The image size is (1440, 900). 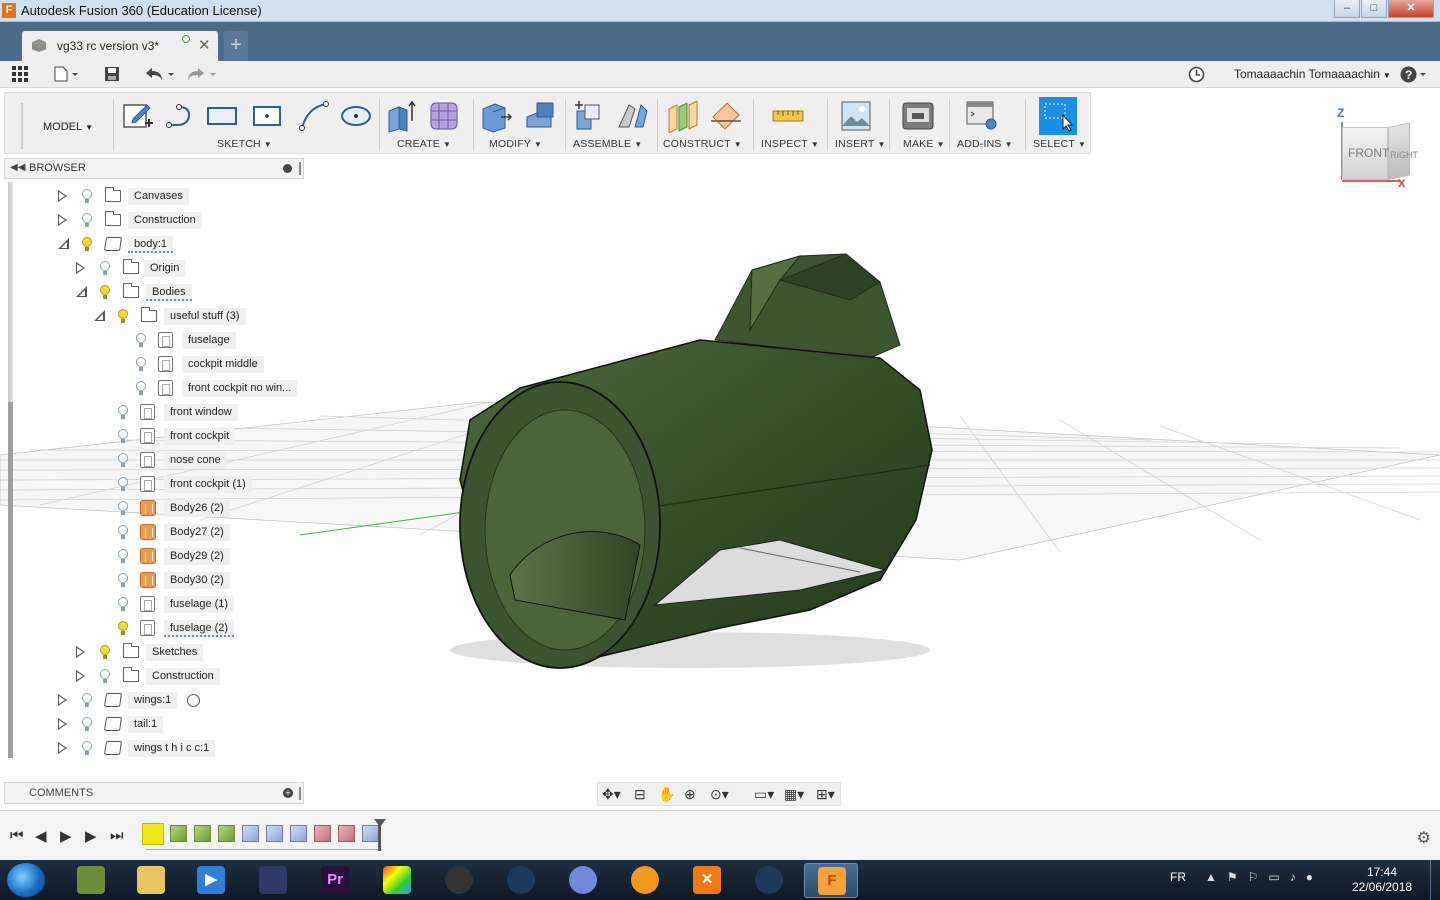 What do you see at coordinates (10, 470) in the screenshot?
I see `browser-scrollbar` at bounding box center [10, 470].